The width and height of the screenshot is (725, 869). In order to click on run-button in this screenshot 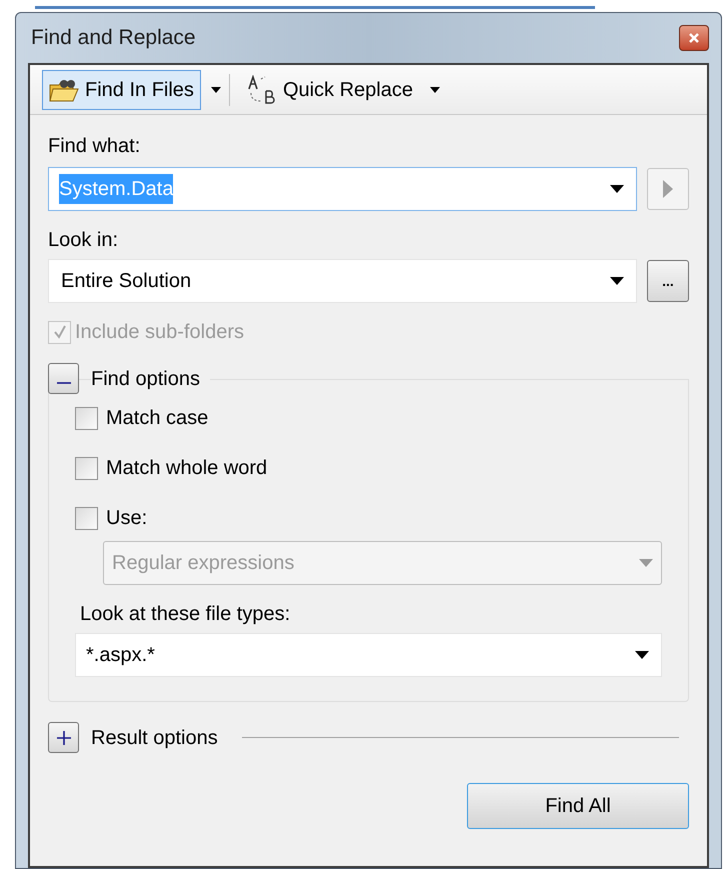, I will do `click(668, 189)`.